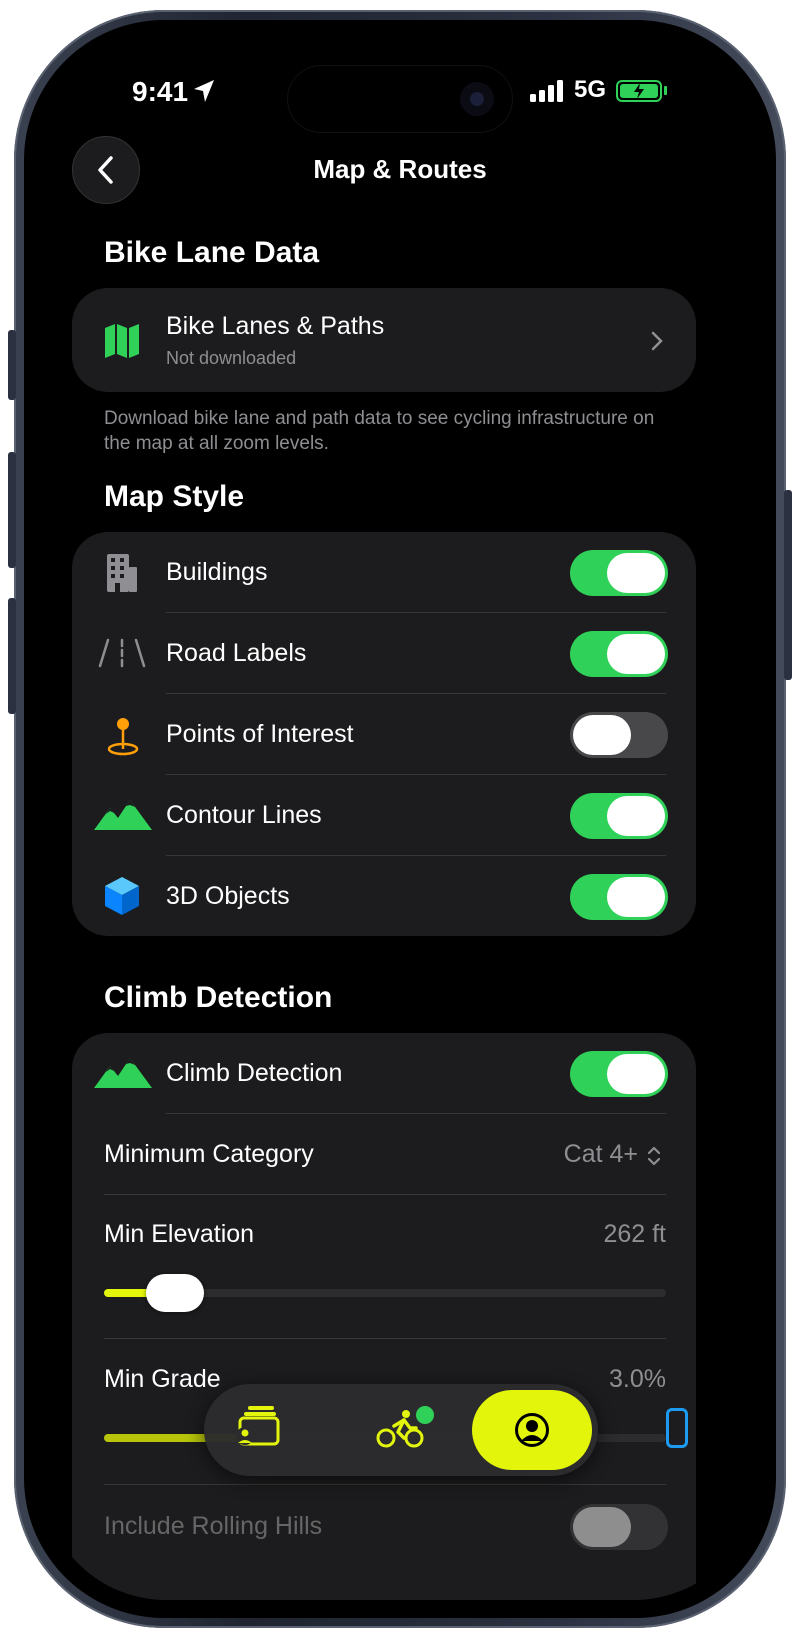 The height and width of the screenshot is (1636, 800). I want to click on location-arrow-icon, so click(204, 91).